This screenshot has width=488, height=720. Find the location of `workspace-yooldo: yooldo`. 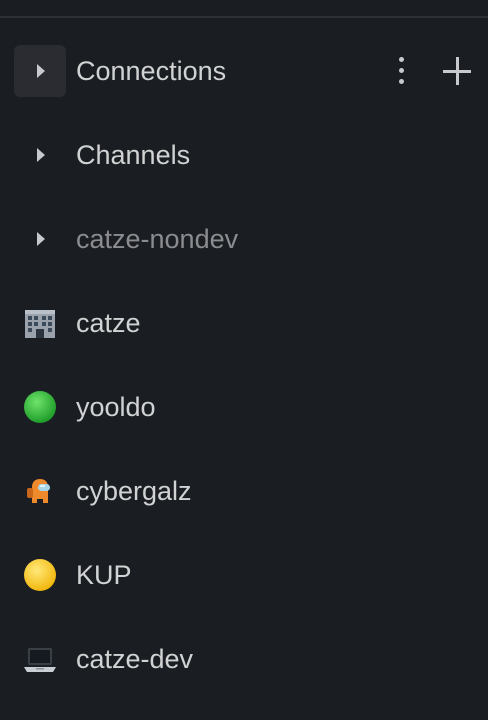

workspace-yooldo: yooldo is located at coordinates (244, 407).